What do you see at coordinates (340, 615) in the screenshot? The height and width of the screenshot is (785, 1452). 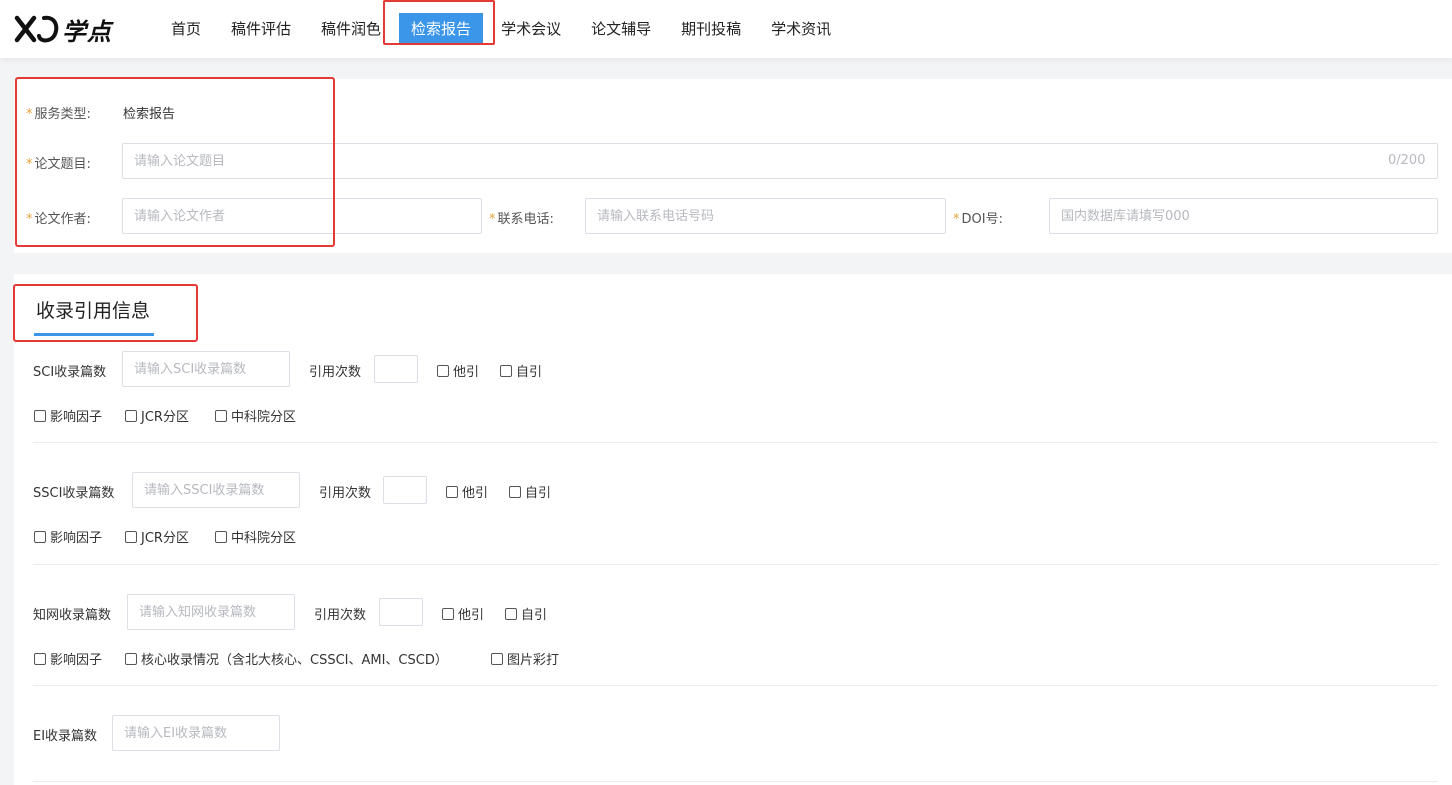 I see `cnki-cite-label: 引用次数` at bounding box center [340, 615].